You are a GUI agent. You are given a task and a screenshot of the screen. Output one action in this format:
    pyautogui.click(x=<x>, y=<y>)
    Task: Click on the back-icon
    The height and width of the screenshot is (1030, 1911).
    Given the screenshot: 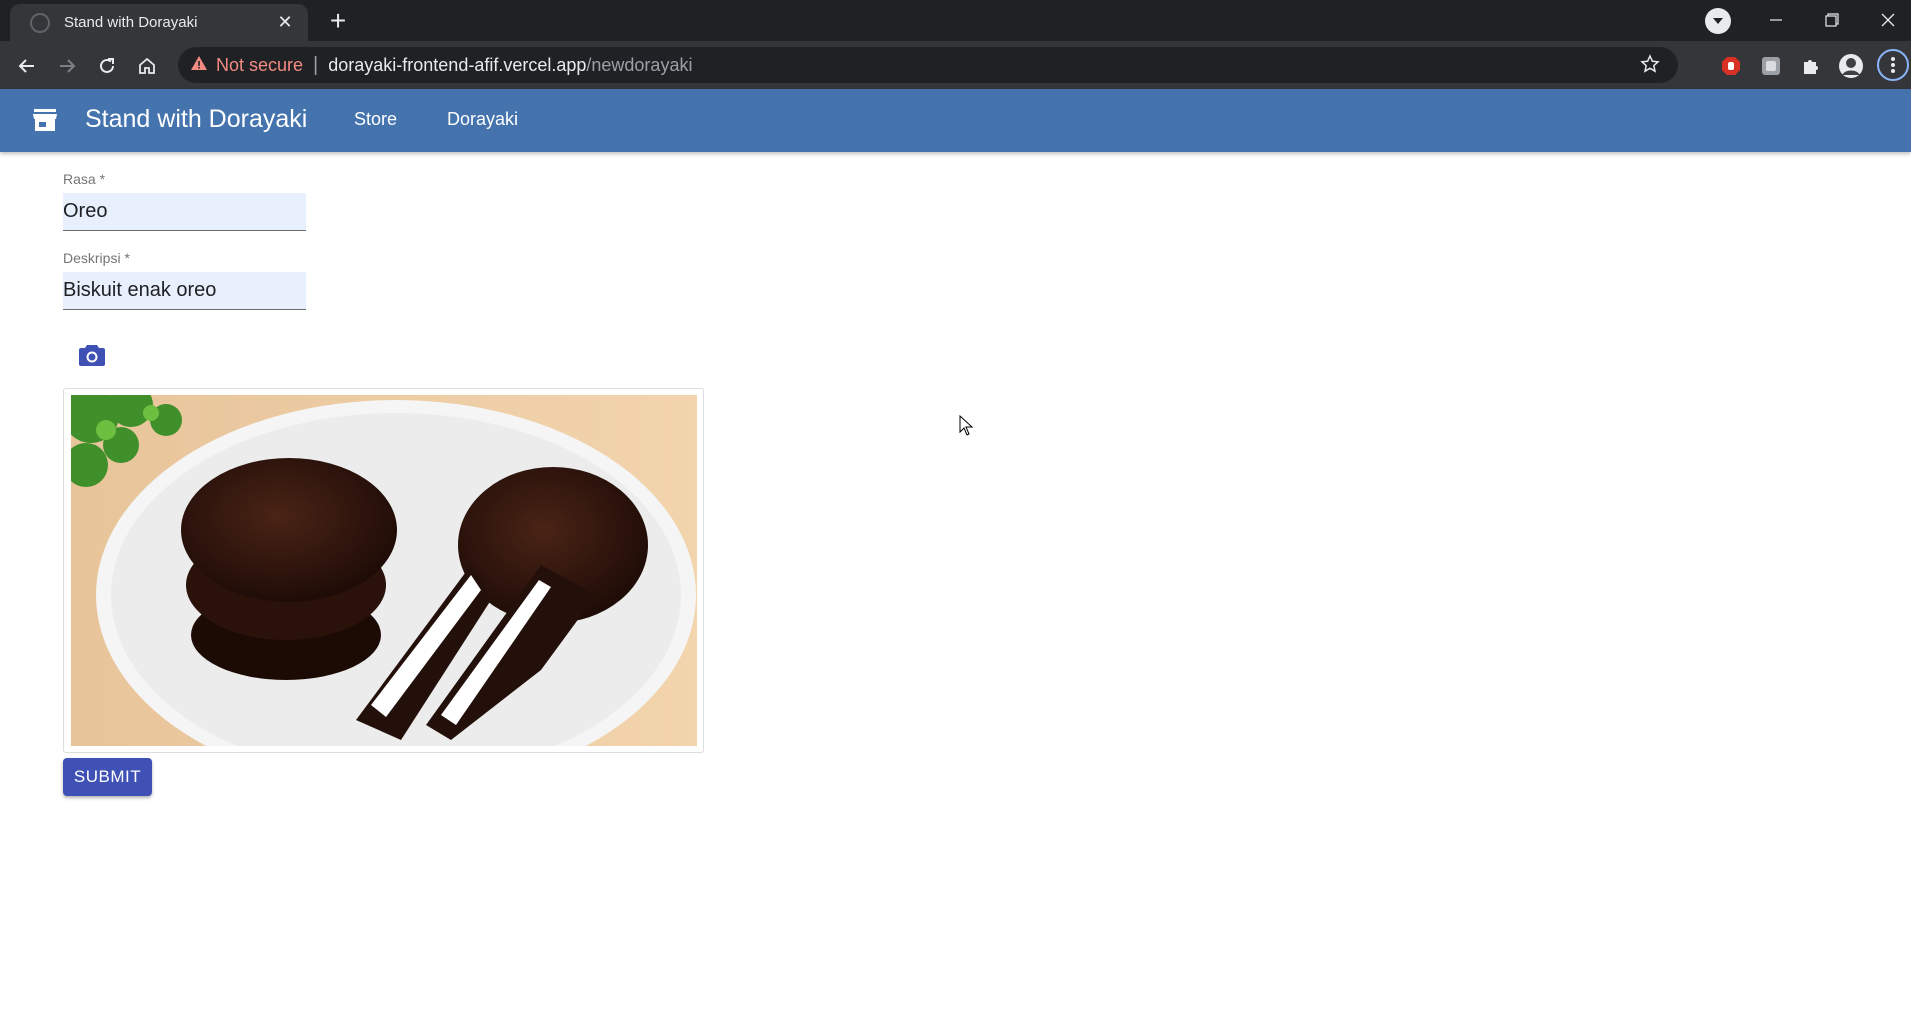 What is the action you would take?
    pyautogui.click(x=27, y=66)
    